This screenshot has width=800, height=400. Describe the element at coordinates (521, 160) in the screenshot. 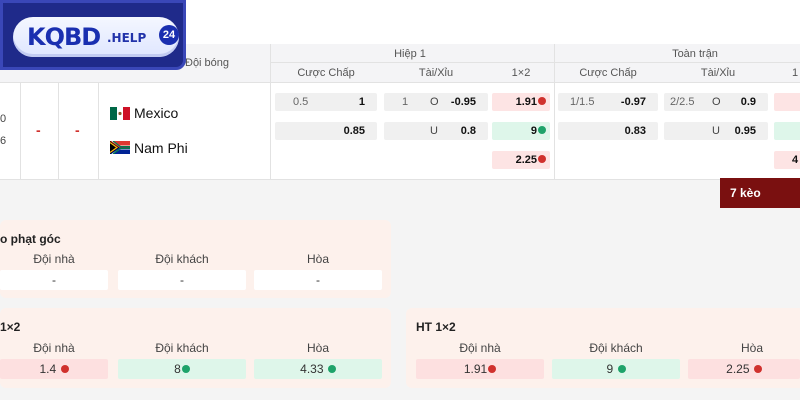

I see `first-half-1x2-away: 2.25` at that location.